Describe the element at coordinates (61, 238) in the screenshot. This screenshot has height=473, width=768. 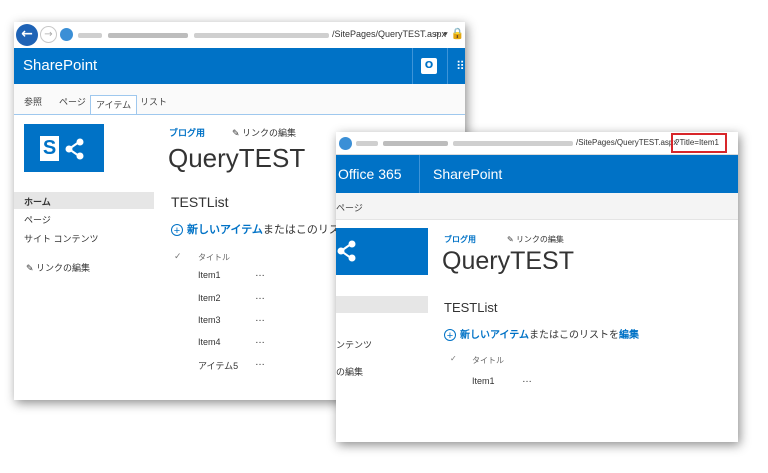
I see `nav-item-site-contents: サイト コンテンツ` at that location.